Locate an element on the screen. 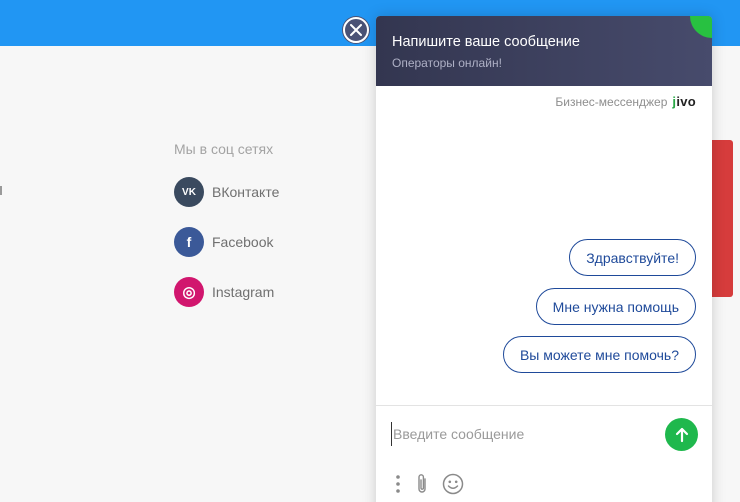 Image resolution: width=740 pixels, height=502 pixels. branding-text: Бизнес-мессенджер is located at coordinates (611, 101).